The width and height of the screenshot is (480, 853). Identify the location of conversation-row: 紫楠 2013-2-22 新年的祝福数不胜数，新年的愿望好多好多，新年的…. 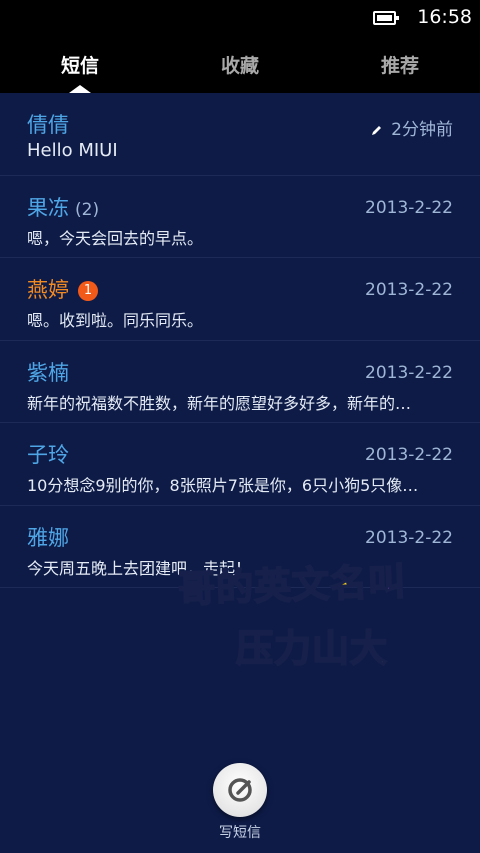
(240, 382).